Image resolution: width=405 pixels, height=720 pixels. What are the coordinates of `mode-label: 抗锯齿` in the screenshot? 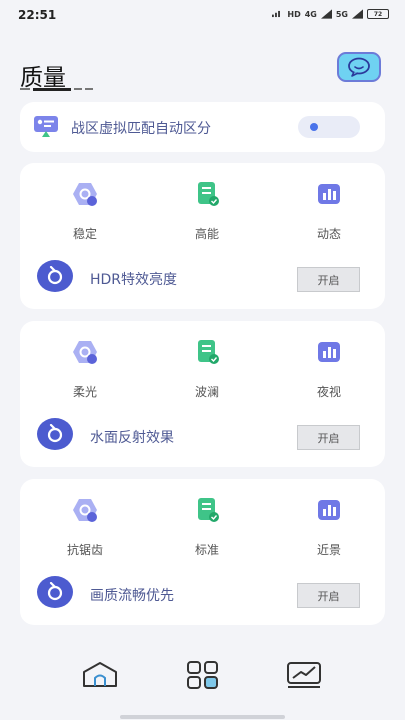 It's located at (84, 550).